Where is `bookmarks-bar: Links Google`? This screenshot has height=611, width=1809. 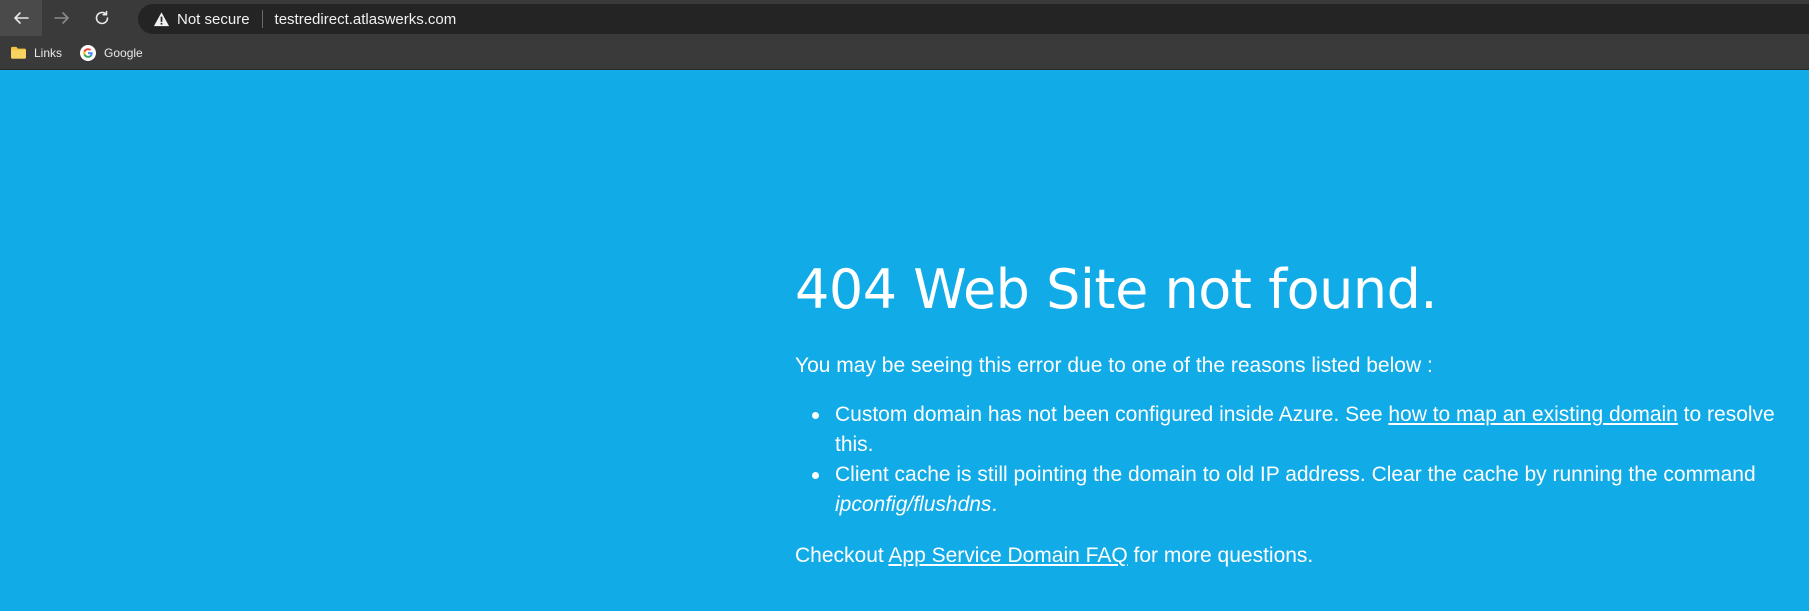
bookmarks-bar: Links Google is located at coordinates (904, 53).